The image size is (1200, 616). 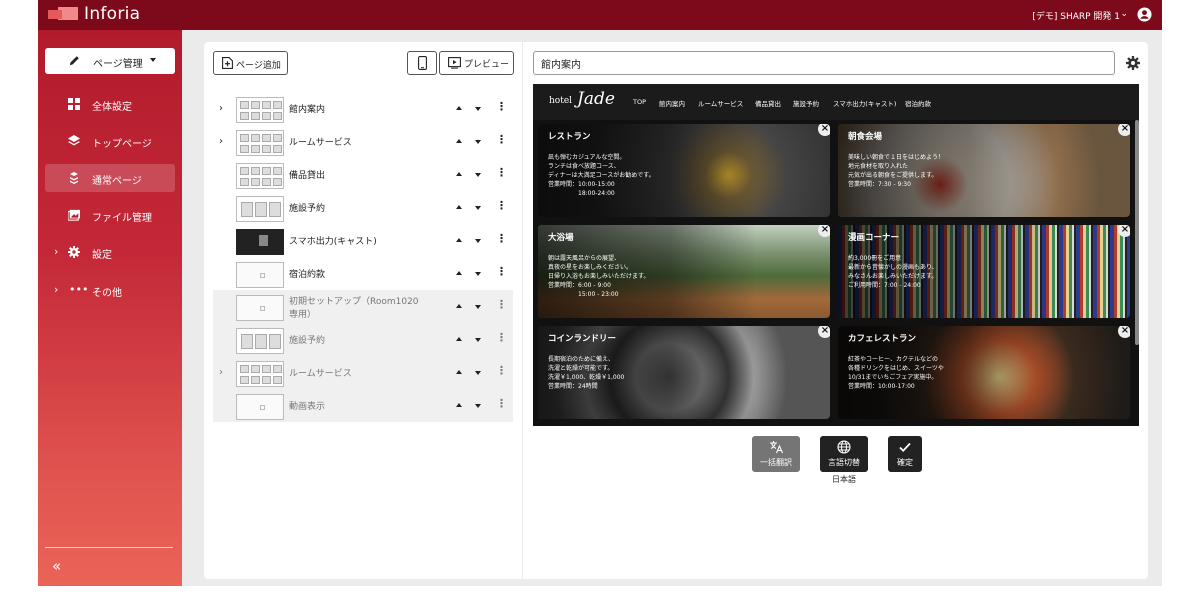 I want to click on page-name: ルームサービス, so click(x=320, y=143).